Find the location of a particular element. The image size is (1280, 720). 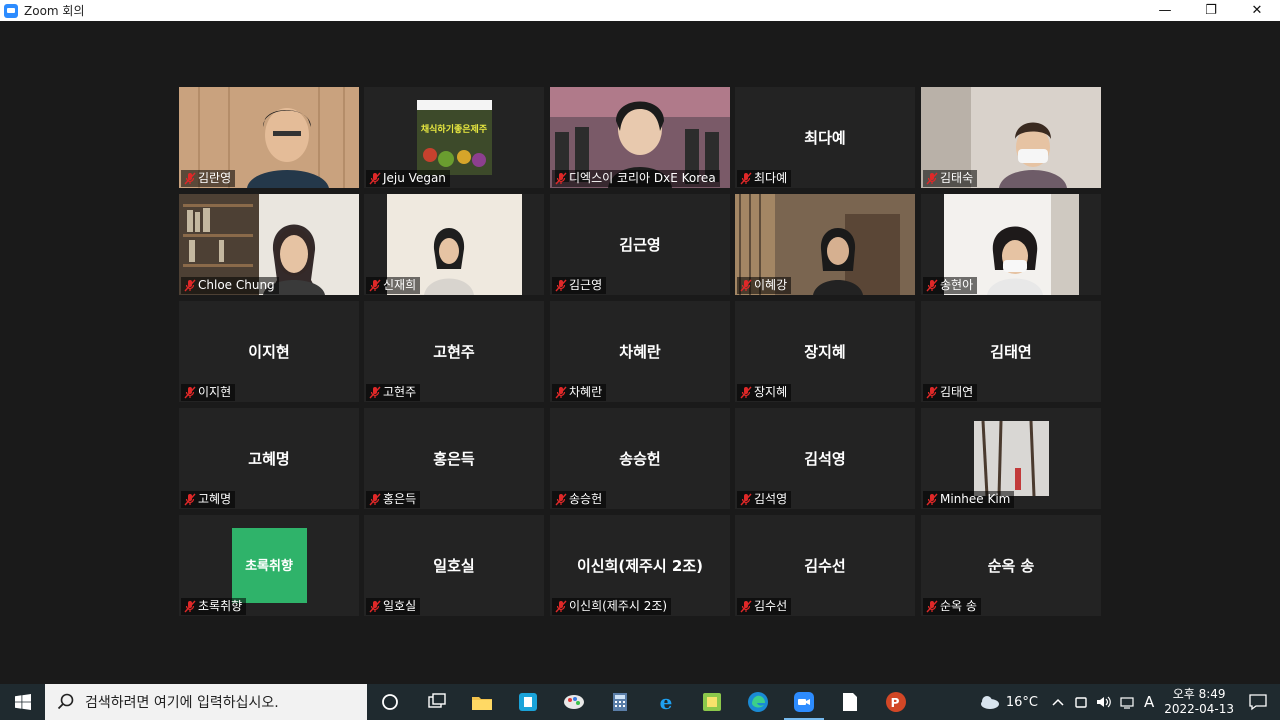

participant-tile: 초록취향 초록취향 is located at coordinates (269, 565).